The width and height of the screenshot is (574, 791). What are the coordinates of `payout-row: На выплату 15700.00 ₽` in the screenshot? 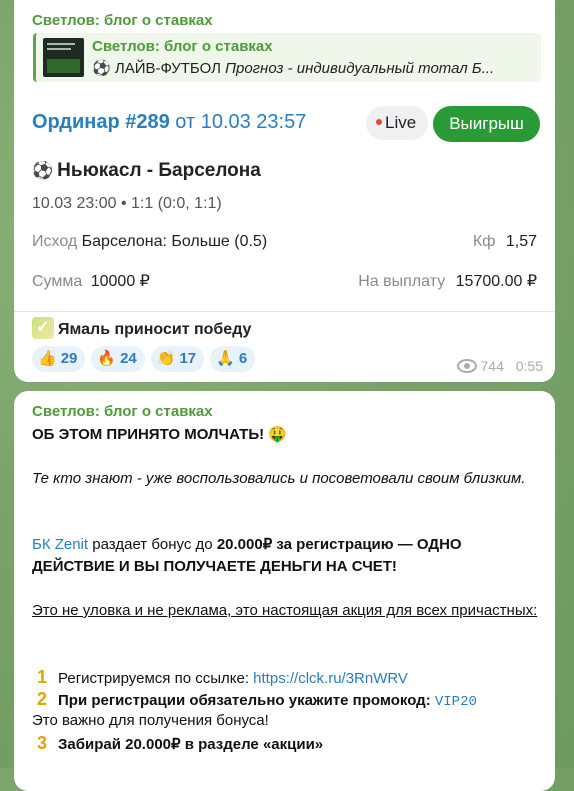 It's located at (447, 281).